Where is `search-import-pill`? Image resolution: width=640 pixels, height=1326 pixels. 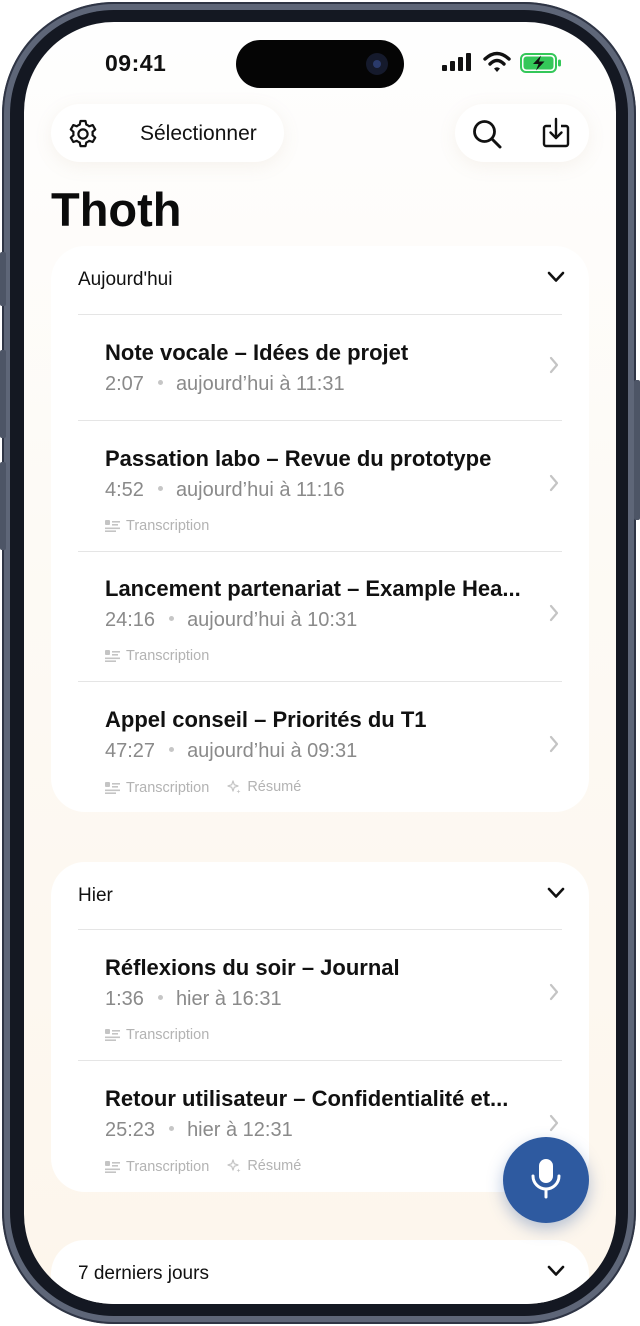
search-import-pill is located at coordinates (522, 133).